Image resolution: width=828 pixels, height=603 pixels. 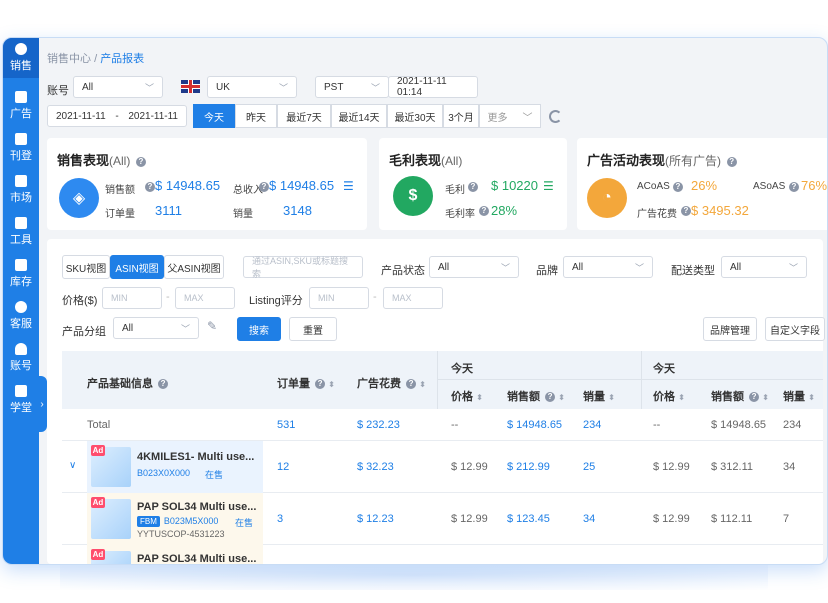 I want to click on sidebar-item-ads: 广告, so click(x=21, y=106).